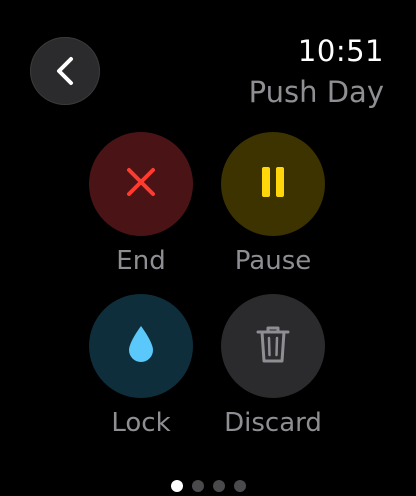 The height and width of the screenshot is (496, 416). I want to click on trash-icon, so click(273, 346).